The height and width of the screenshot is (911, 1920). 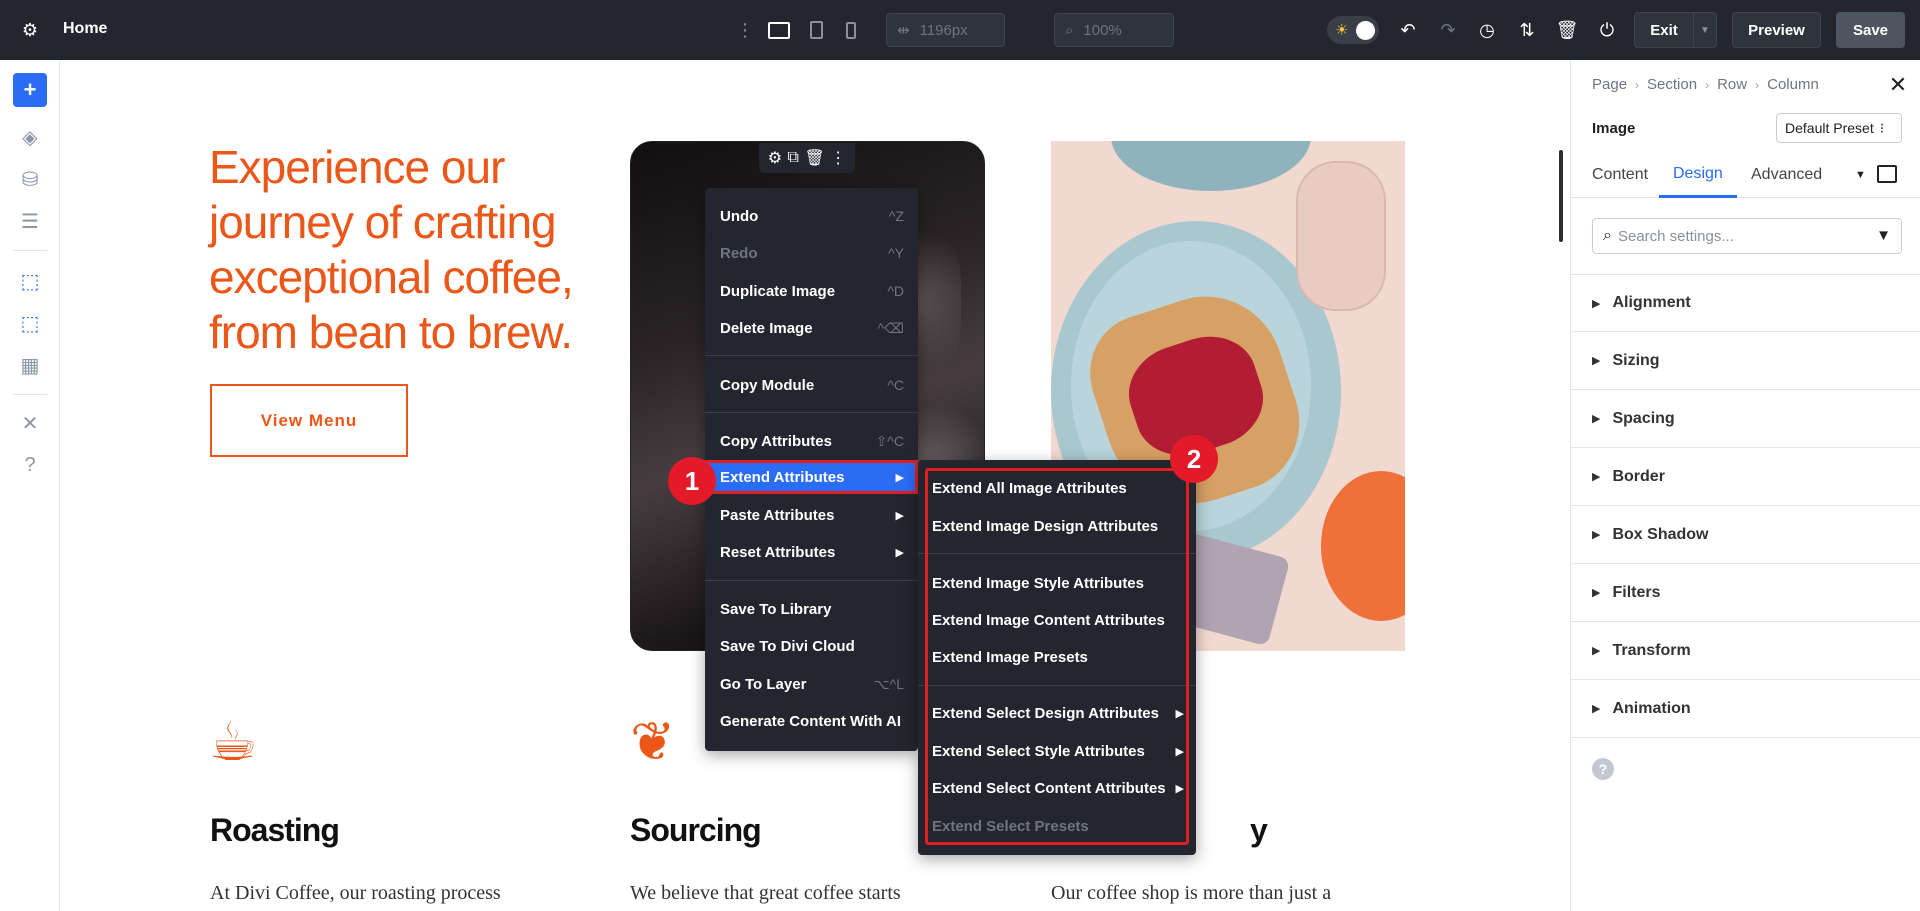 I want to click on power-icon: ⏻, so click(x=1607, y=30).